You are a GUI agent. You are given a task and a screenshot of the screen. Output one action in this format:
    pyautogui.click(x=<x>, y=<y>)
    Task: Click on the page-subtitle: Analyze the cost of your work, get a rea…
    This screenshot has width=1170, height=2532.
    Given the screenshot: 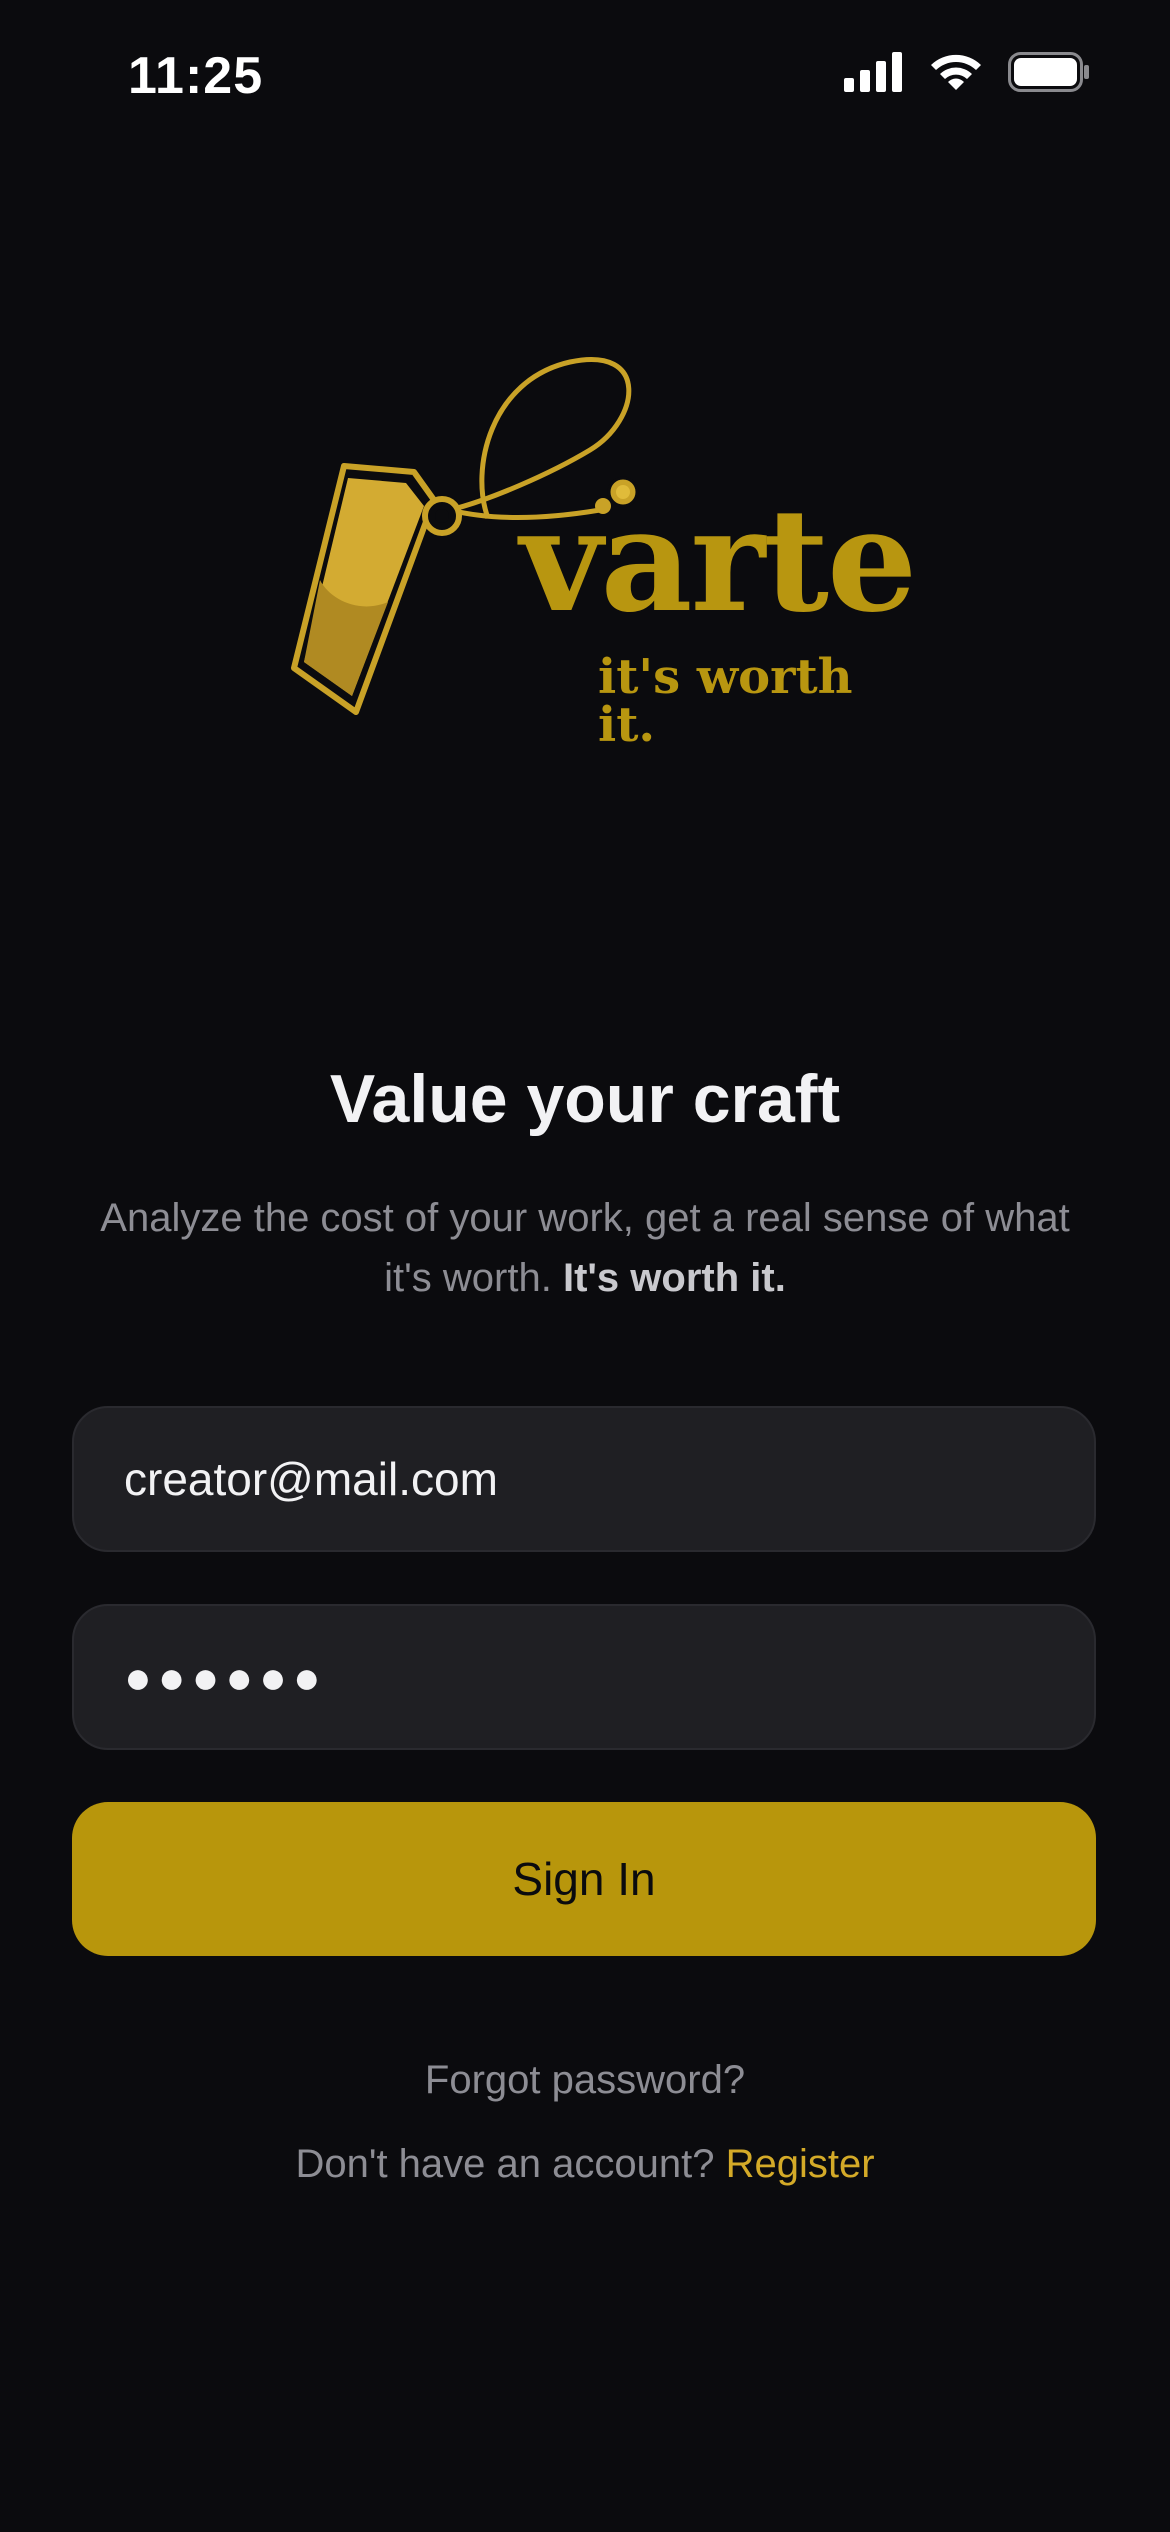 What is the action you would take?
    pyautogui.click(x=585, y=1248)
    